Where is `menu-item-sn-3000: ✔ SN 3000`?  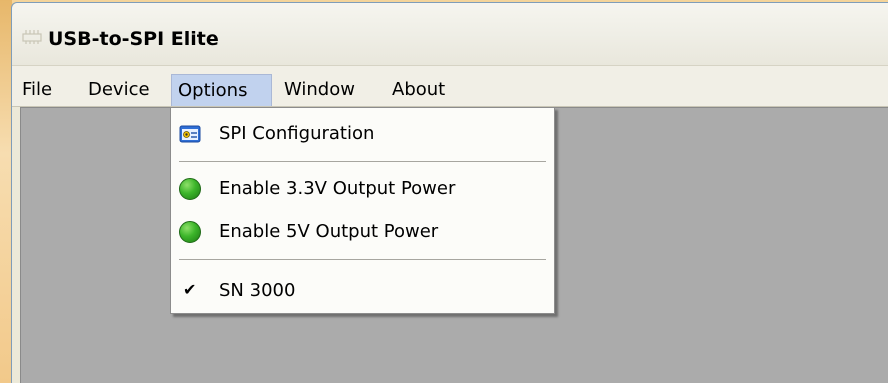
menu-item-sn-3000: ✔ SN 3000 is located at coordinates (362, 291).